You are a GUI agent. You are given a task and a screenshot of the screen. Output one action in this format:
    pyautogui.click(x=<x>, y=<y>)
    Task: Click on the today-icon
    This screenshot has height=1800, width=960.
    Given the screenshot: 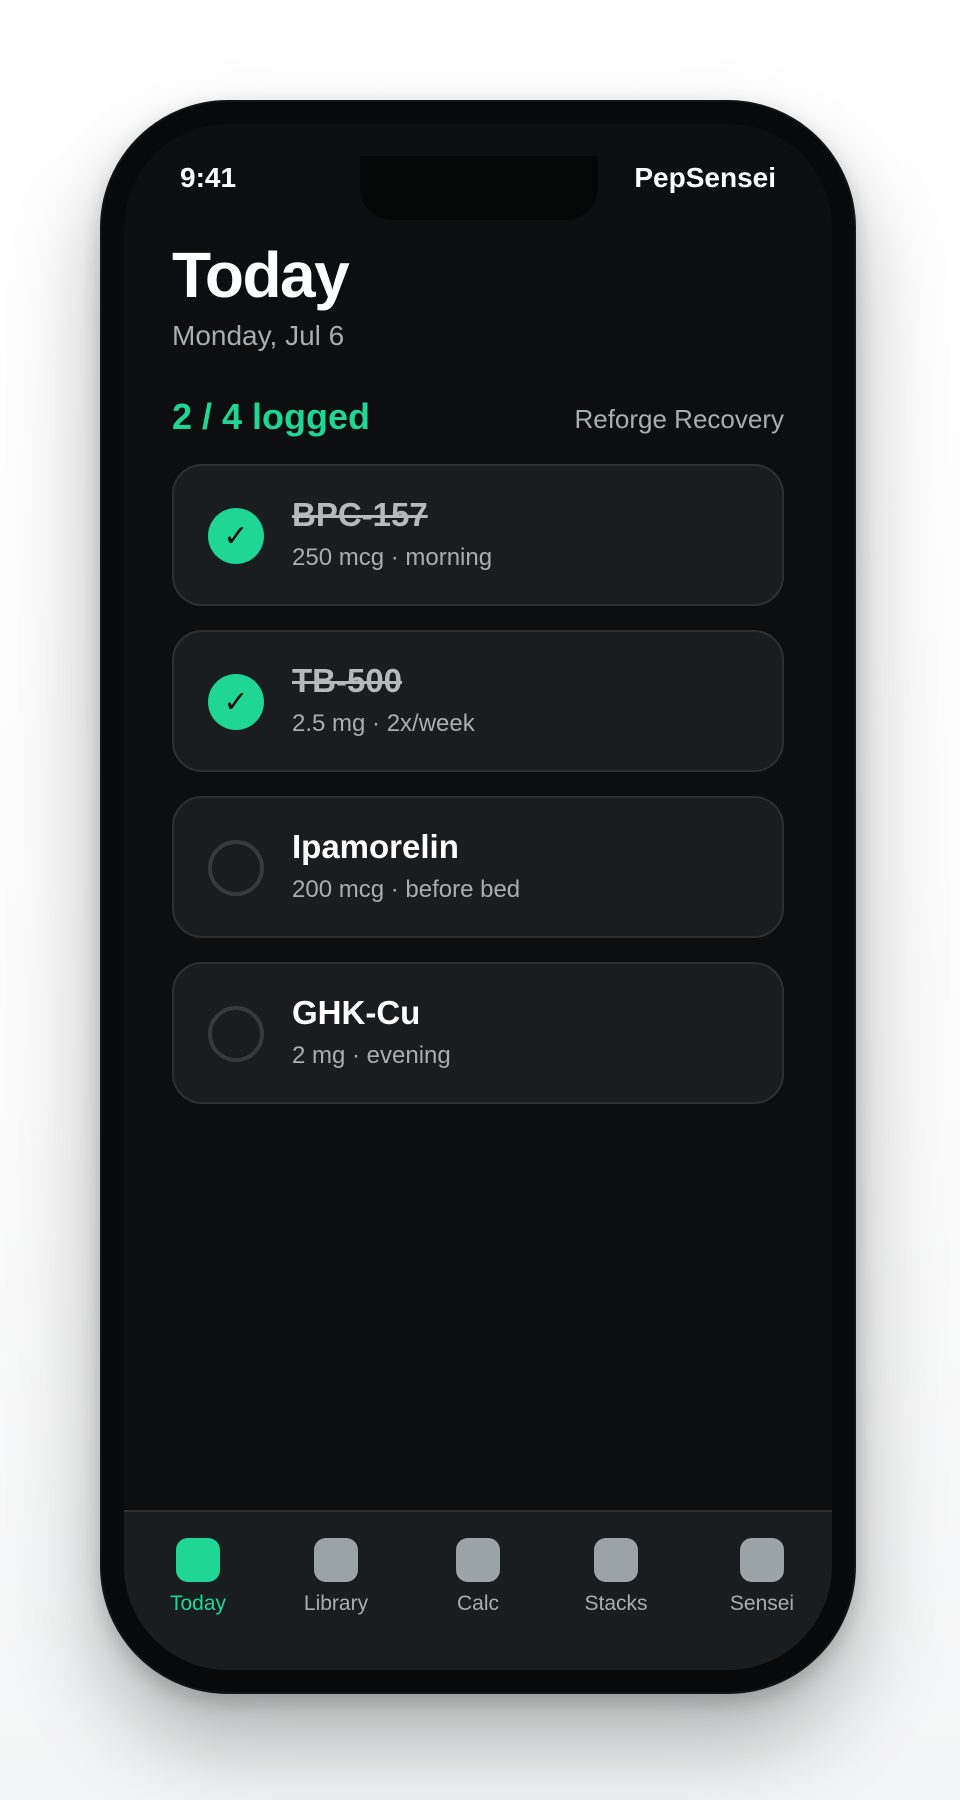 What is the action you would take?
    pyautogui.click(x=198, y=1560)
    